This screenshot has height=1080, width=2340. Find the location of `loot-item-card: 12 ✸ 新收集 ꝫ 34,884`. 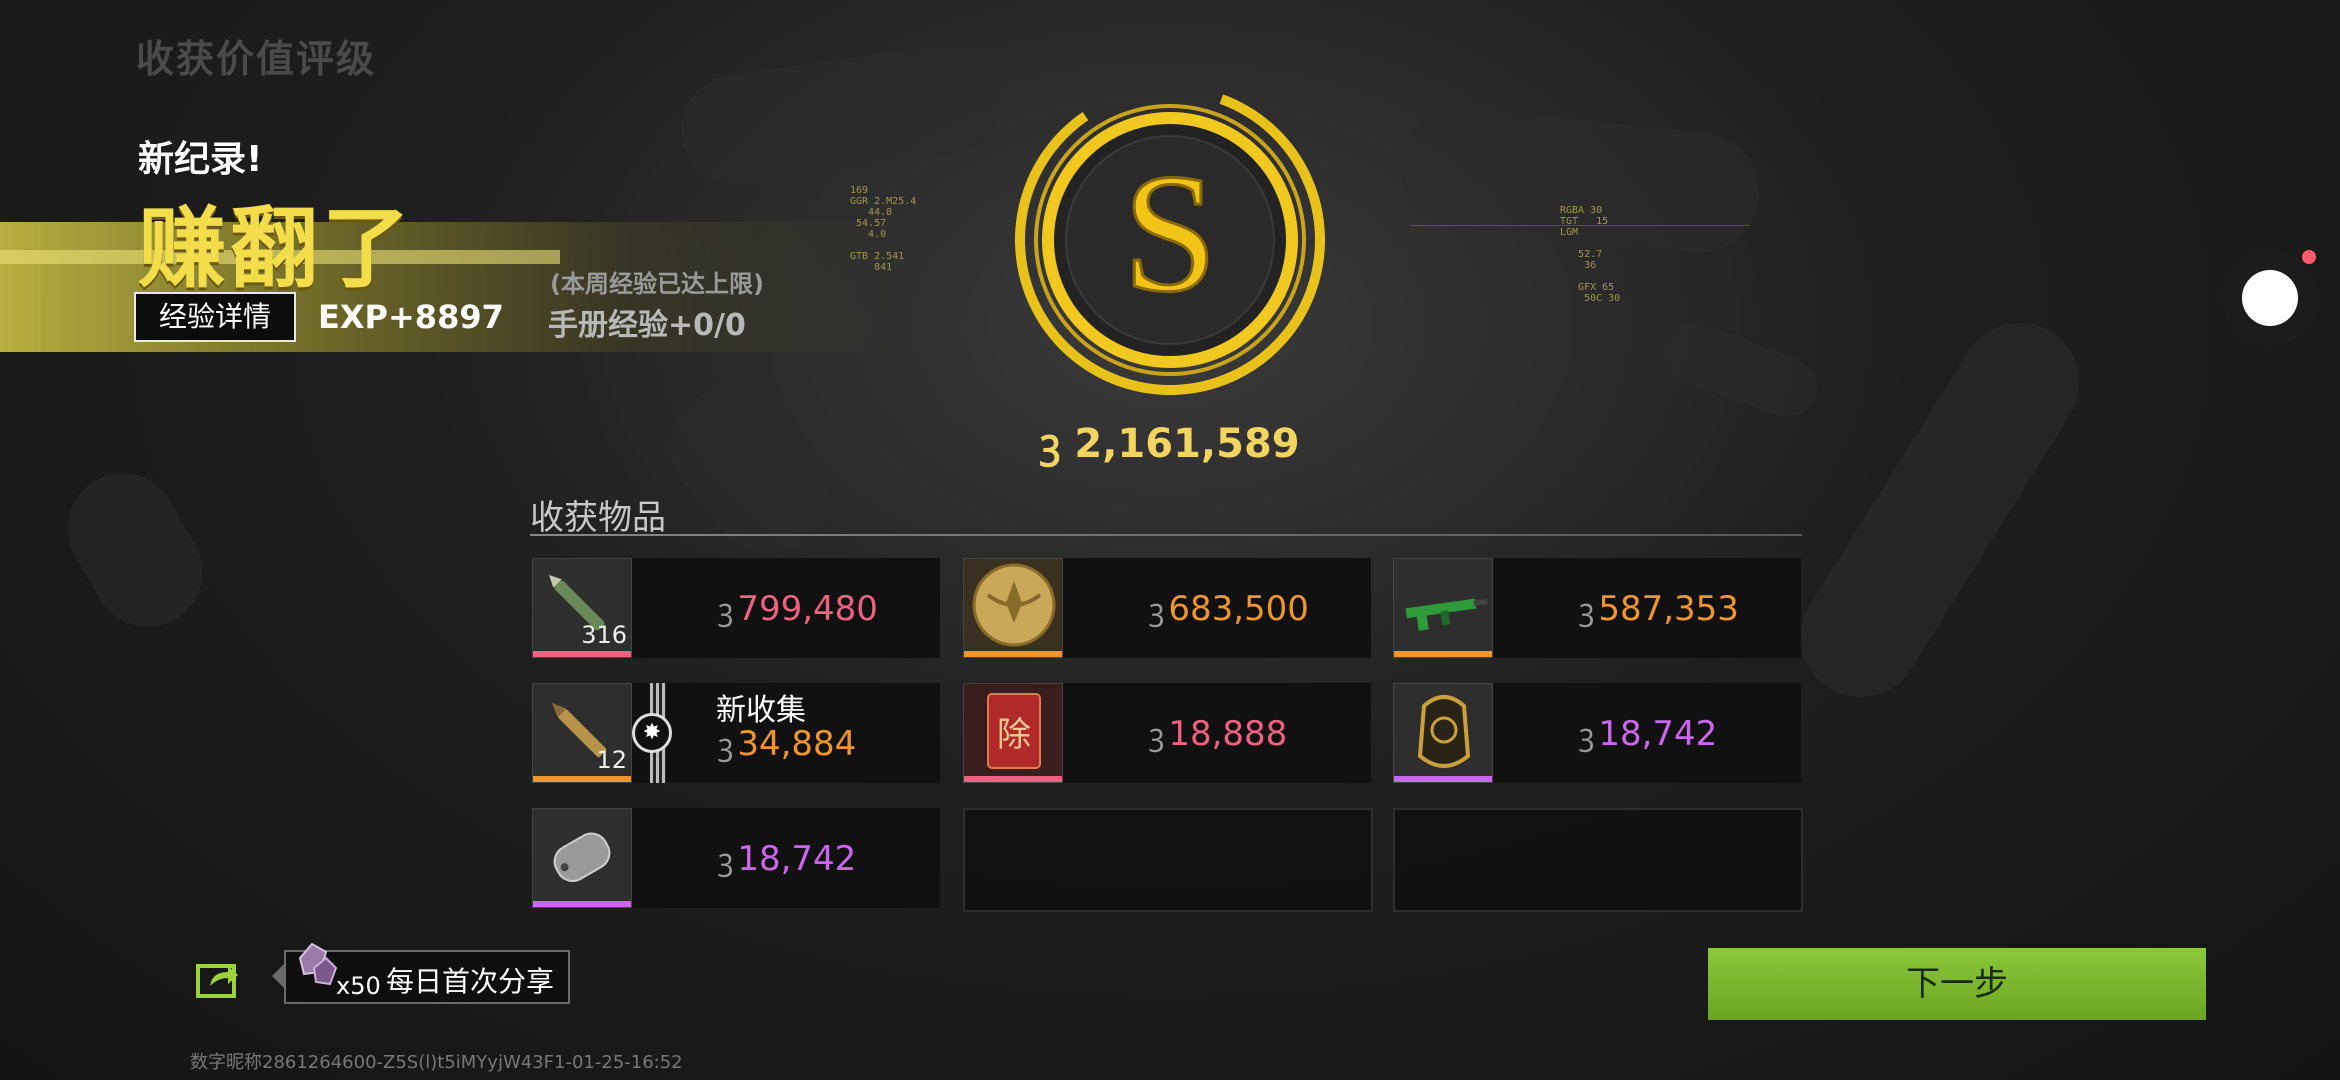

loot-item-card: 12 ✸ 新收集 ꝫ 34,884 is located at coordinates (736, 733).